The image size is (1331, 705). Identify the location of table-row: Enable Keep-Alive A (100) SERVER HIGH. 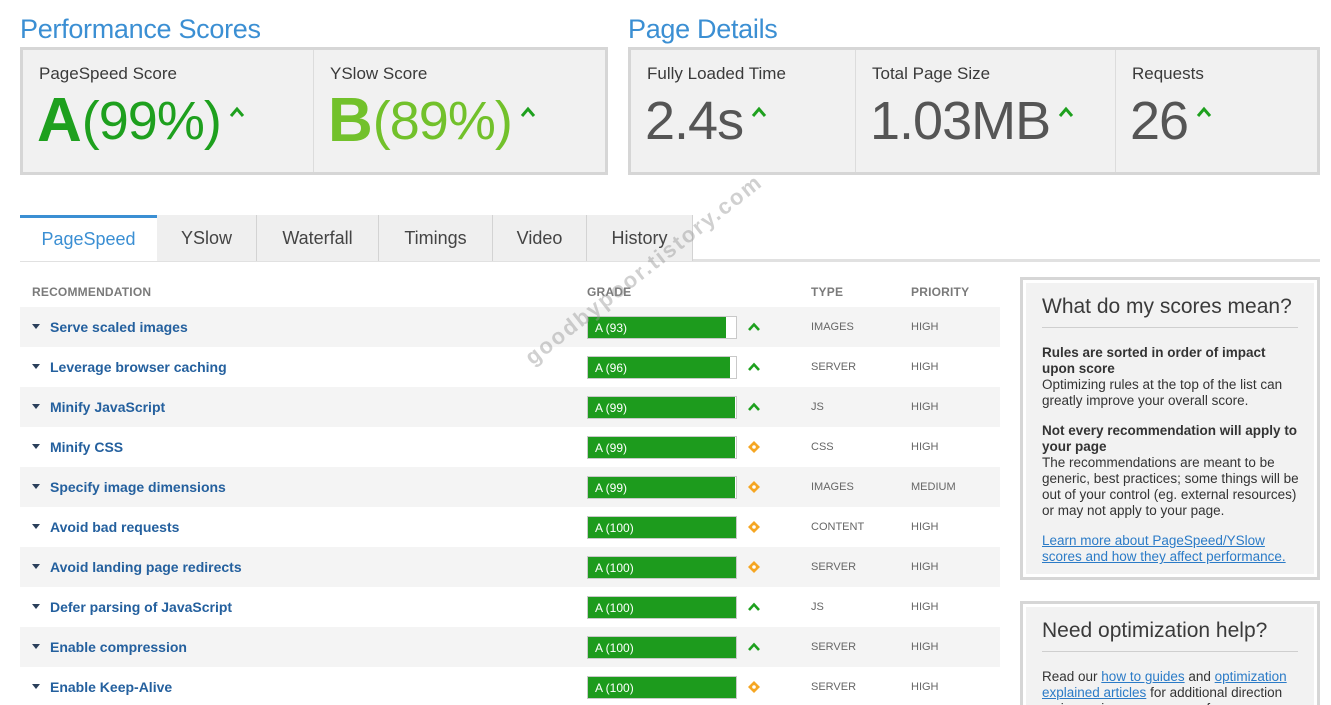
(510, 686).